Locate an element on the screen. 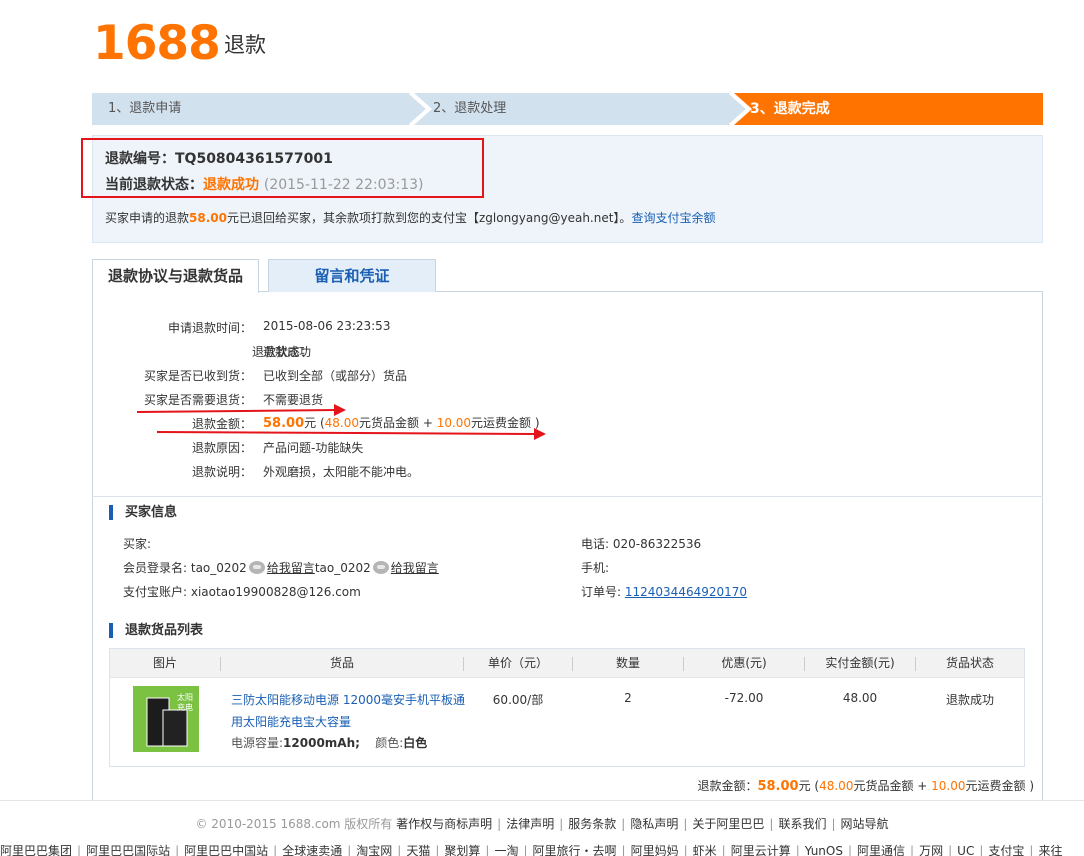 The image size is (1084, 856). footer-group-link: 全球速卖通 is located at coordinates (312, 850).